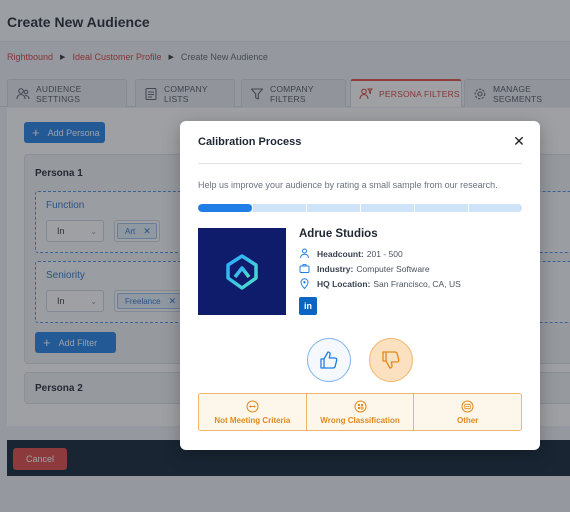  What do you see at coordinates (304, 268) in the screenshot?
I see `briefcase-icon` at bounding box center [304, 268].